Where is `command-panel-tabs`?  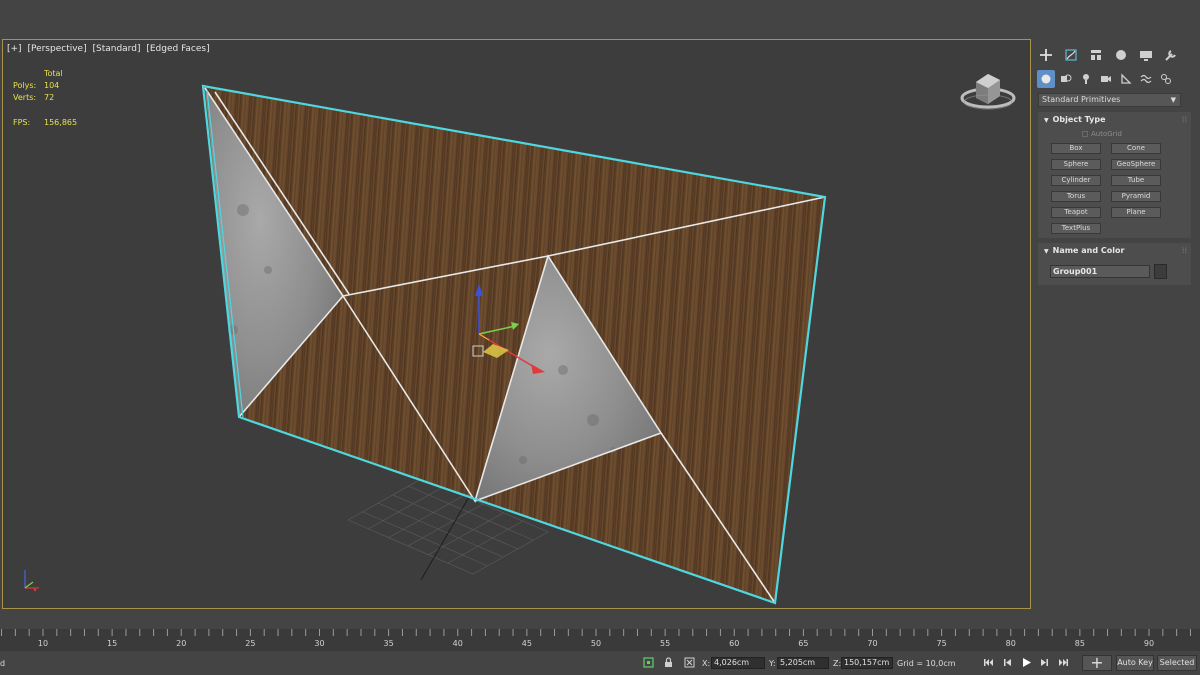
command-panel-tabs is located at coordinates (1117, 55).